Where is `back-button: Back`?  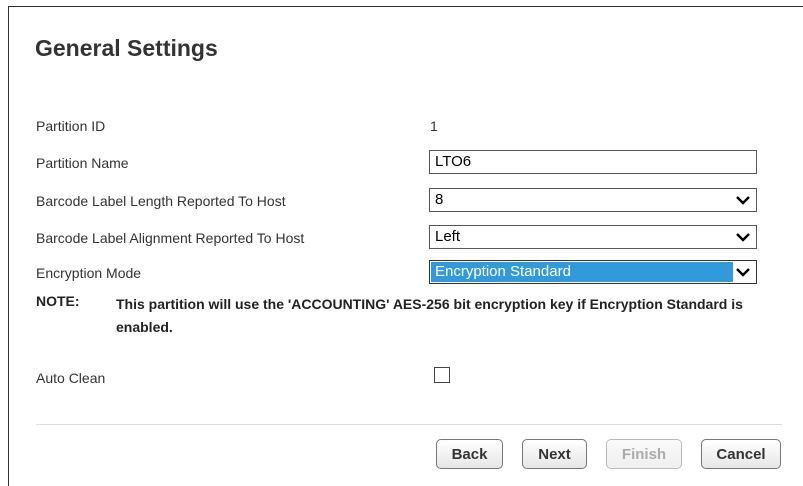
back-button: Back is located at coordinates (469, 454).